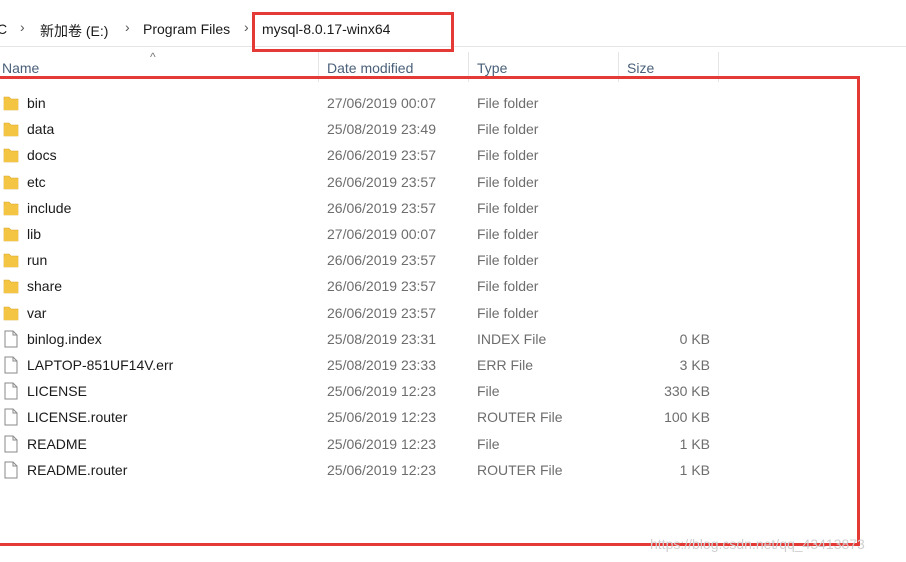  What do you see at coordinates (370, 68) in the screenshot?
I see `column-date-modified: Date modified` at bounding box center [370, 68].